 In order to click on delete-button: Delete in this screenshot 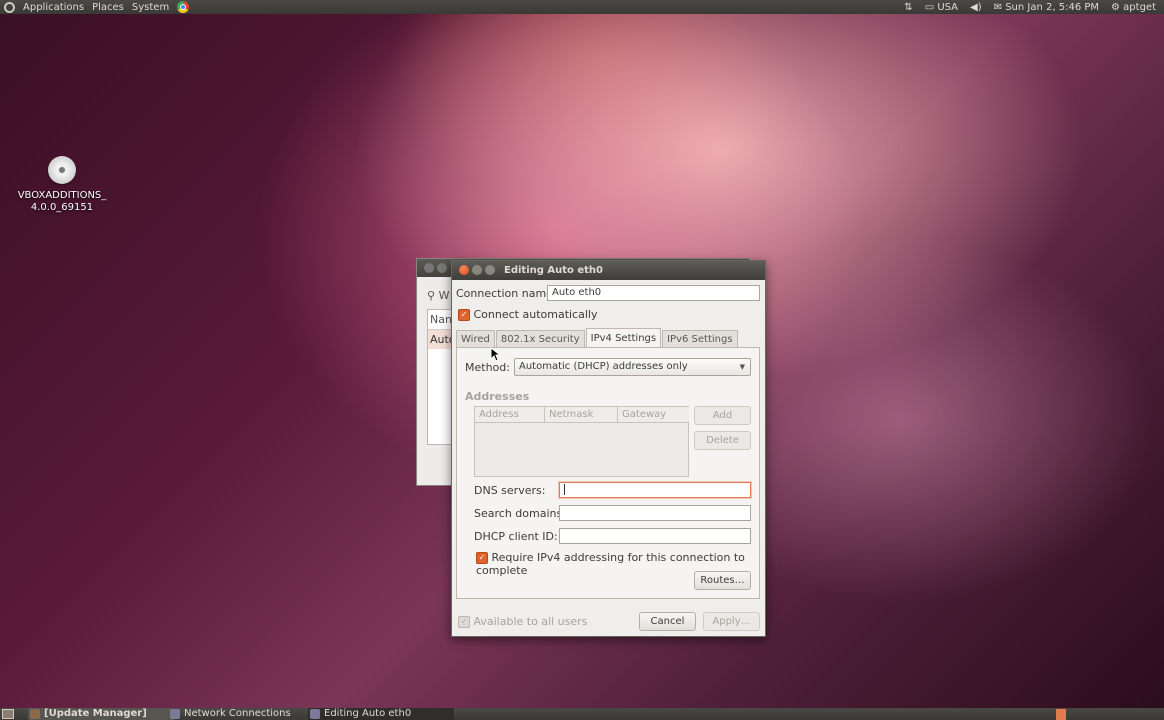, I will do `click(722, 440)`.